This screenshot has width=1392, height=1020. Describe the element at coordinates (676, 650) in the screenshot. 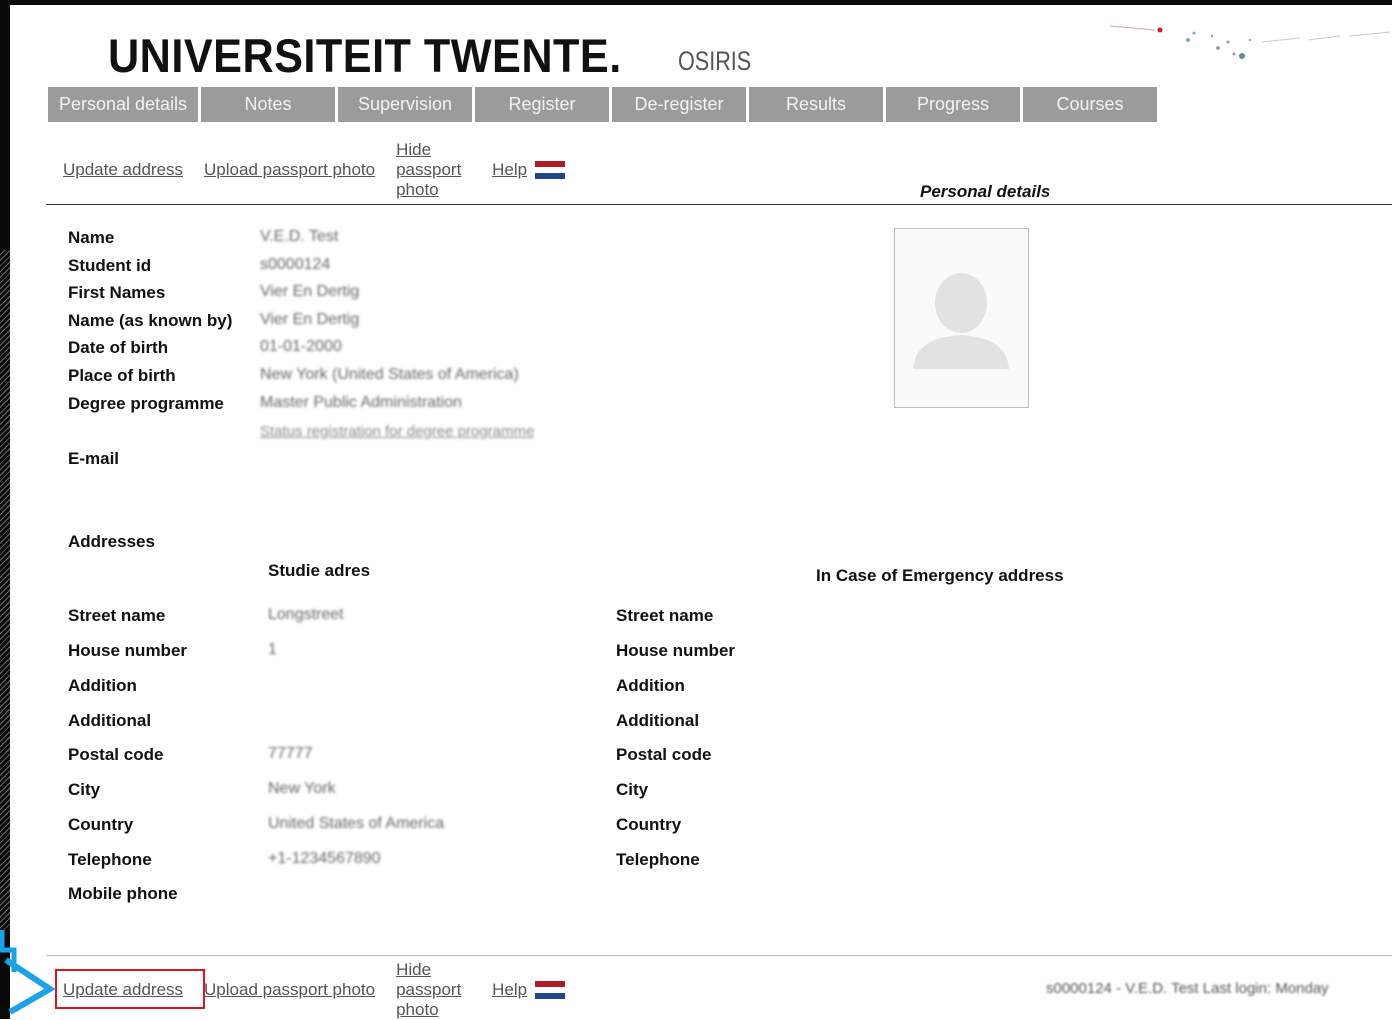

I see `emergency-label-house-number: House number` at that location.